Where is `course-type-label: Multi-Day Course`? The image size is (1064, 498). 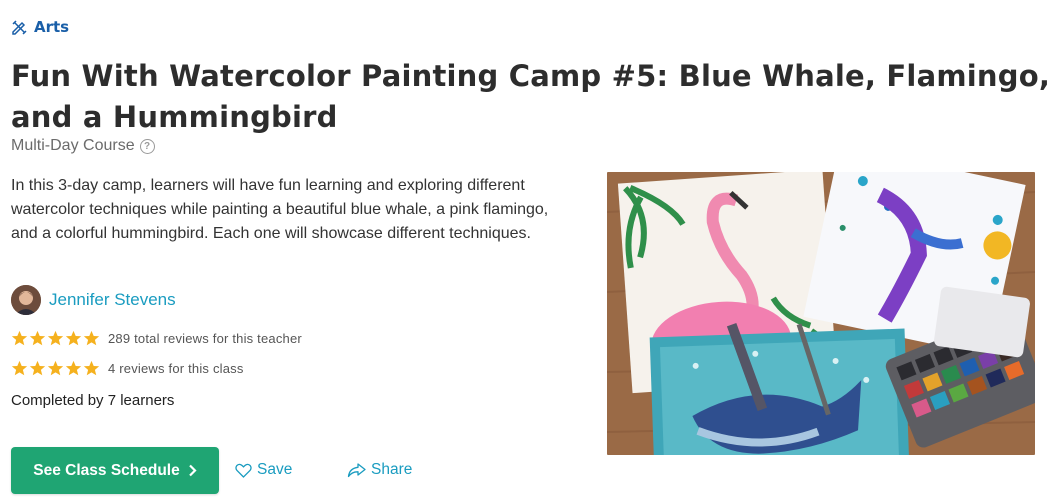 course-type-label: Multi-Day Course is located at coordinates (73, 145).